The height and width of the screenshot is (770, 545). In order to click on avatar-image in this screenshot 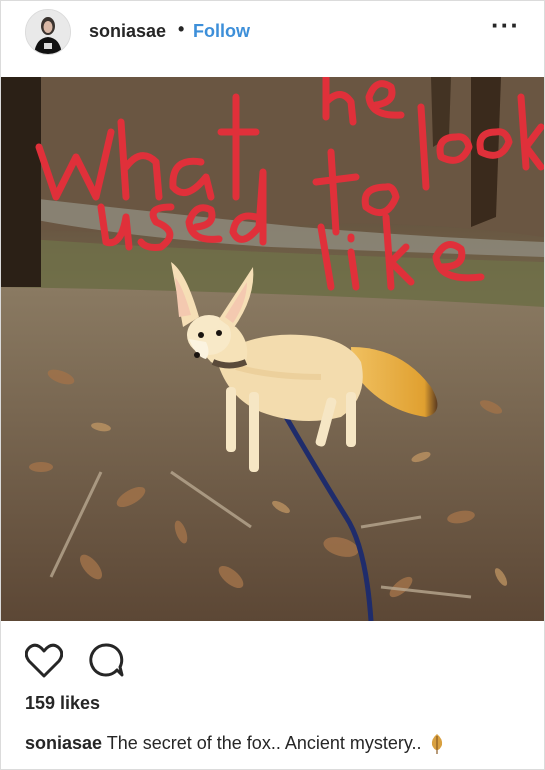, I will do `click(48, 32)`.